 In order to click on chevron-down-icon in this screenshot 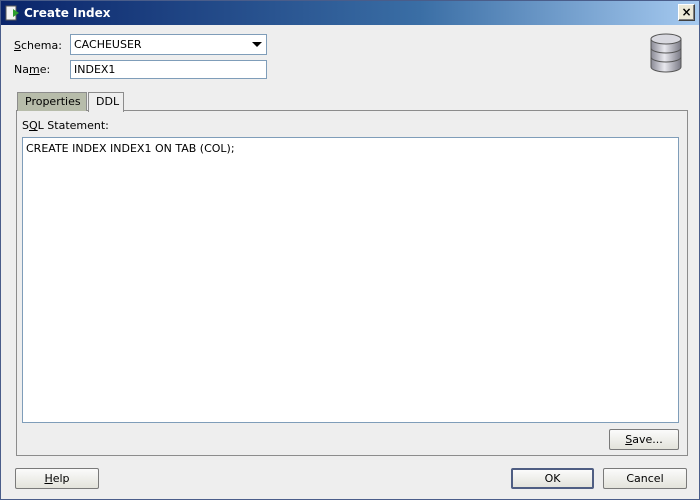, I will do `click(257, 44)`.